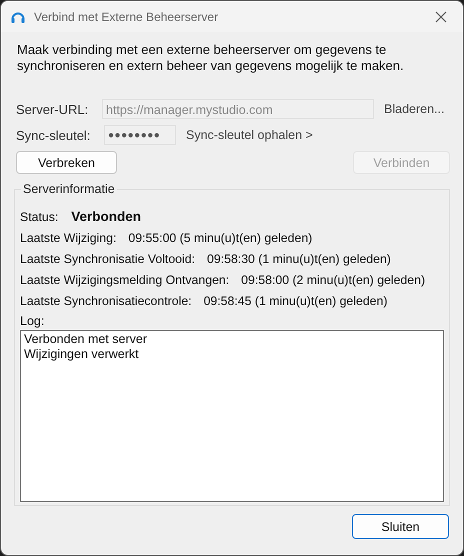 The image size is (464, 556). I want to click on close-dialog-button: Sluiten, so click(400, 526).